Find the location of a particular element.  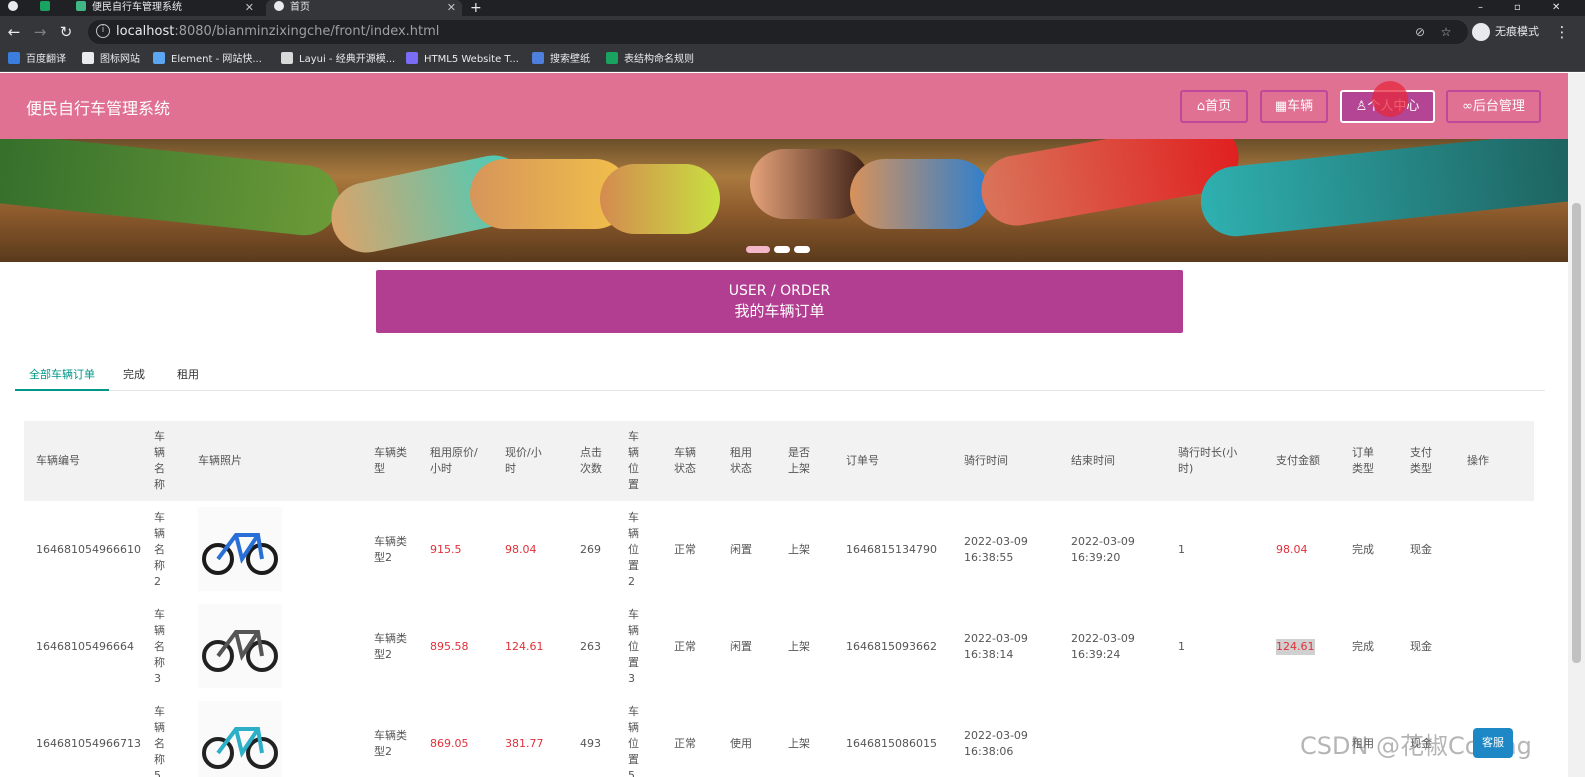

eye-off-icon: ⊘ is located at coordinates (1420, 32).